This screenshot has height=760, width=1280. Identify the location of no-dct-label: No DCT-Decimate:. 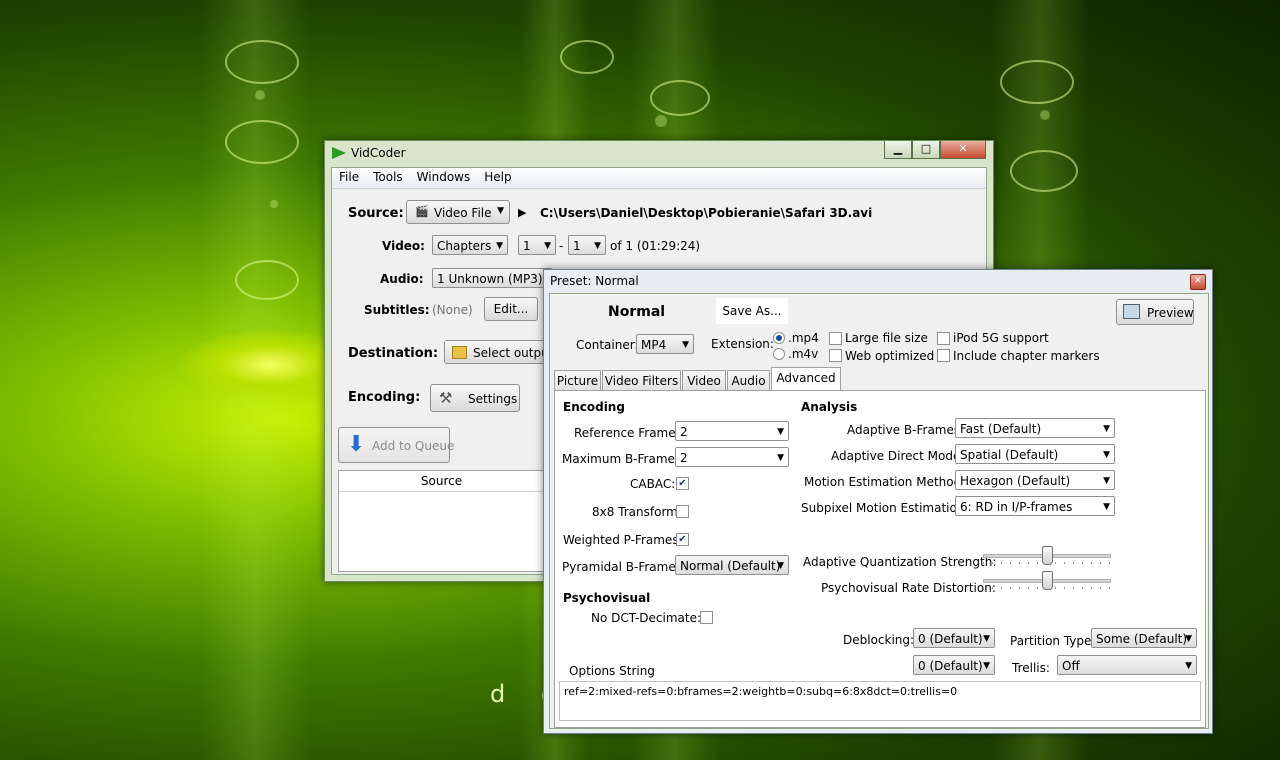
(646, 618).